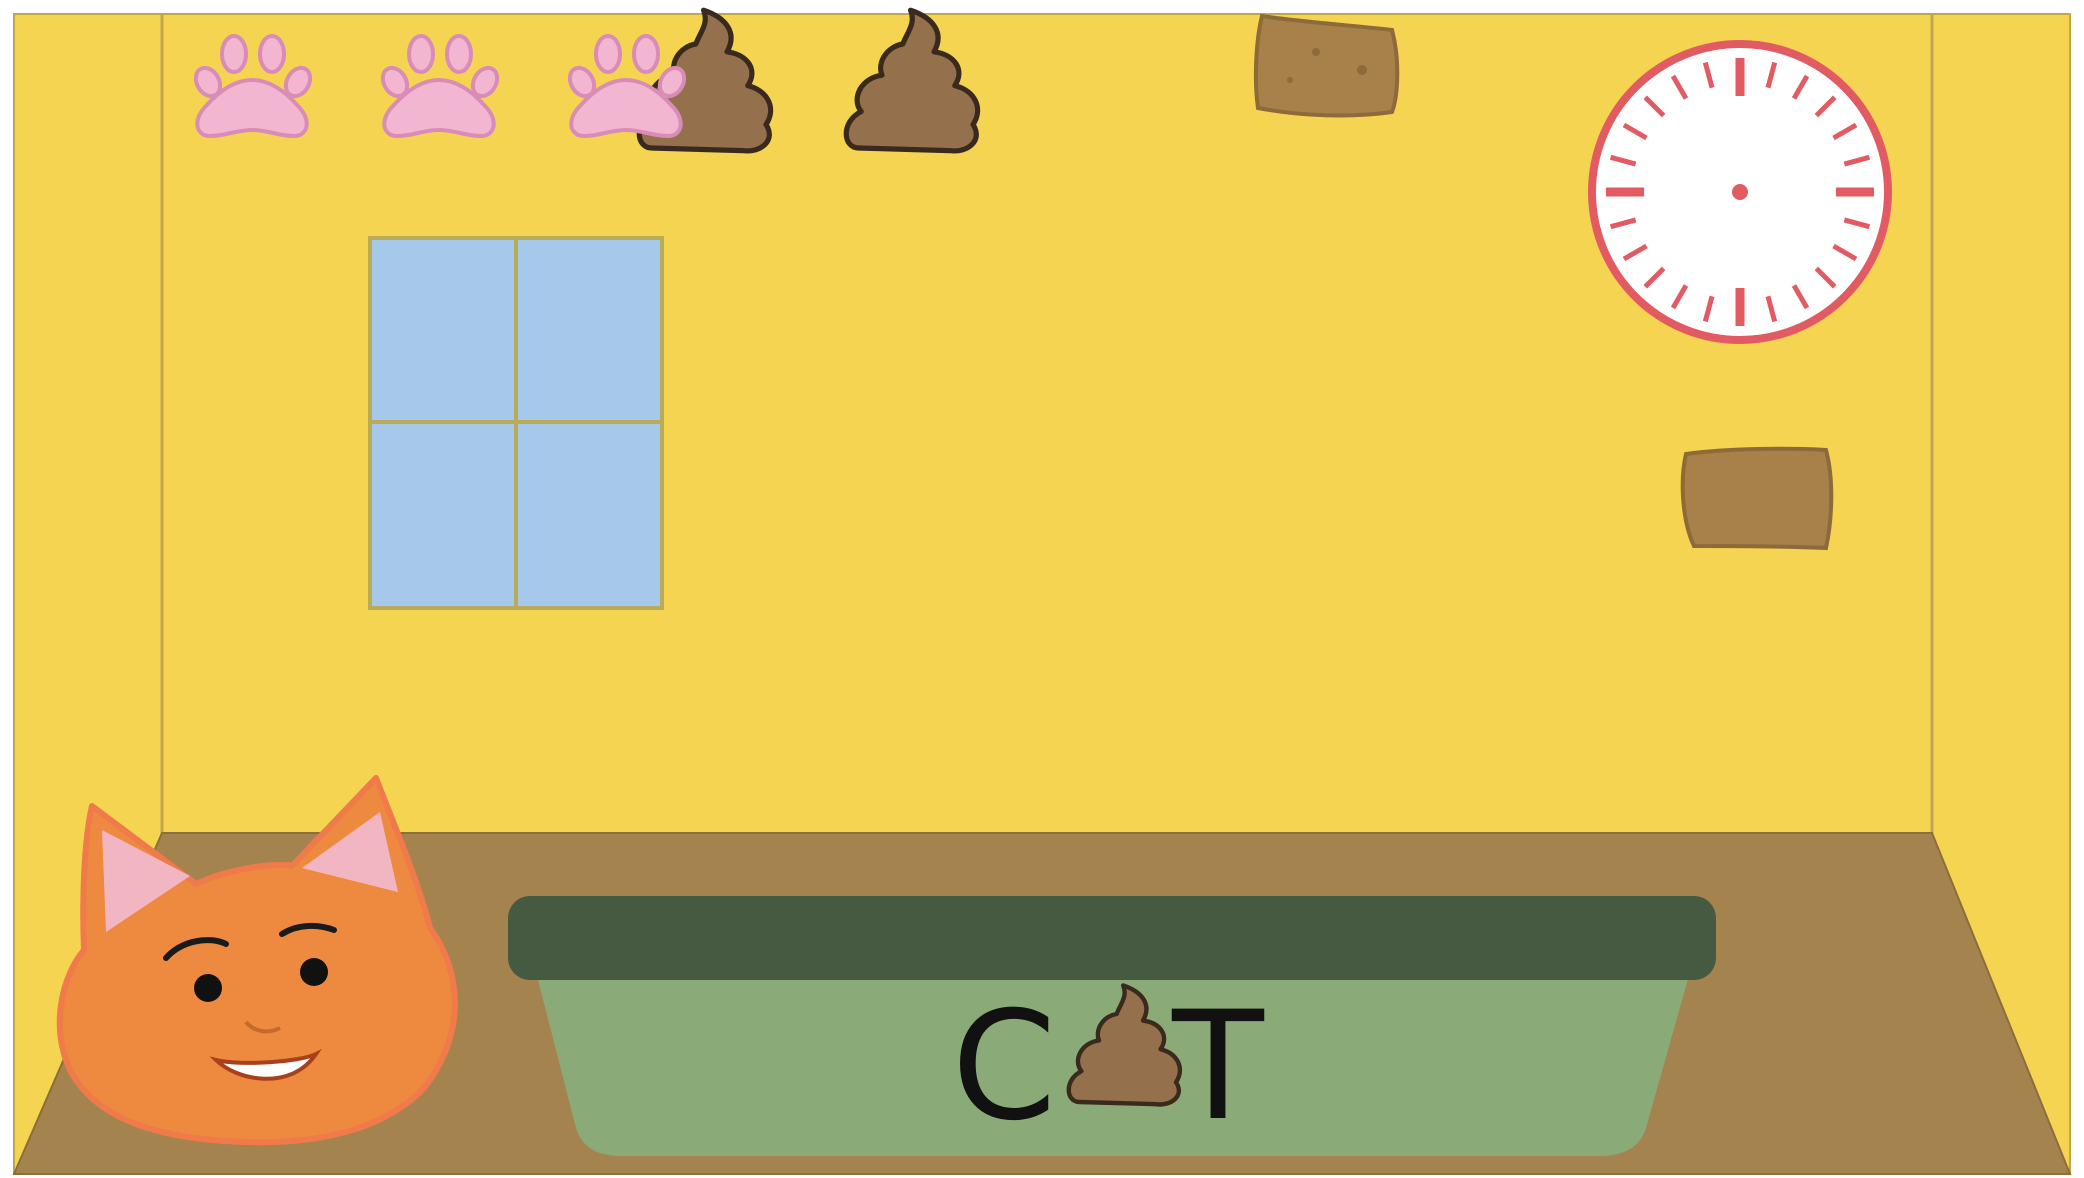 Image resolution: width=2084 pixels, height=1178 pixels. Describe the element at coordinates (1740, 192) in the screenshot. I see `clock-icon` at that location.